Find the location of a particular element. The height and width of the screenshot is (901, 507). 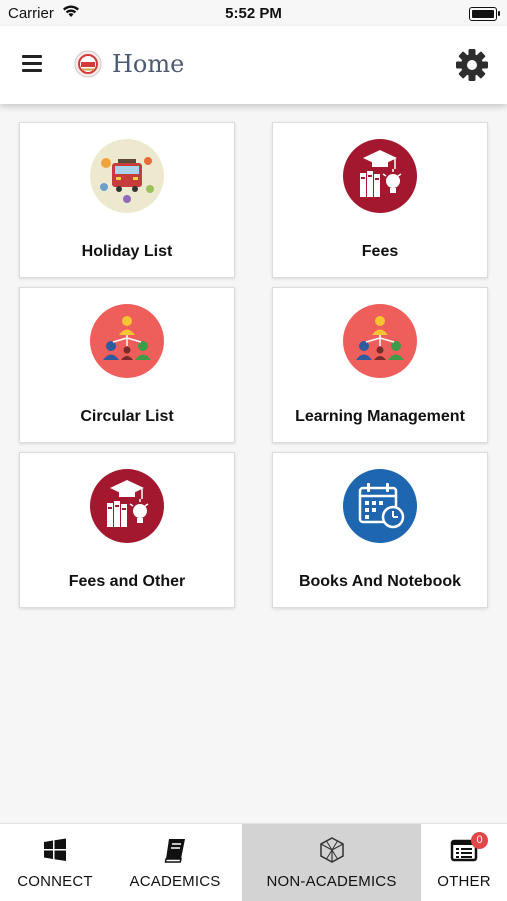

status-bar: Carrier 5:52 PM is located at coordinates (253, 13).